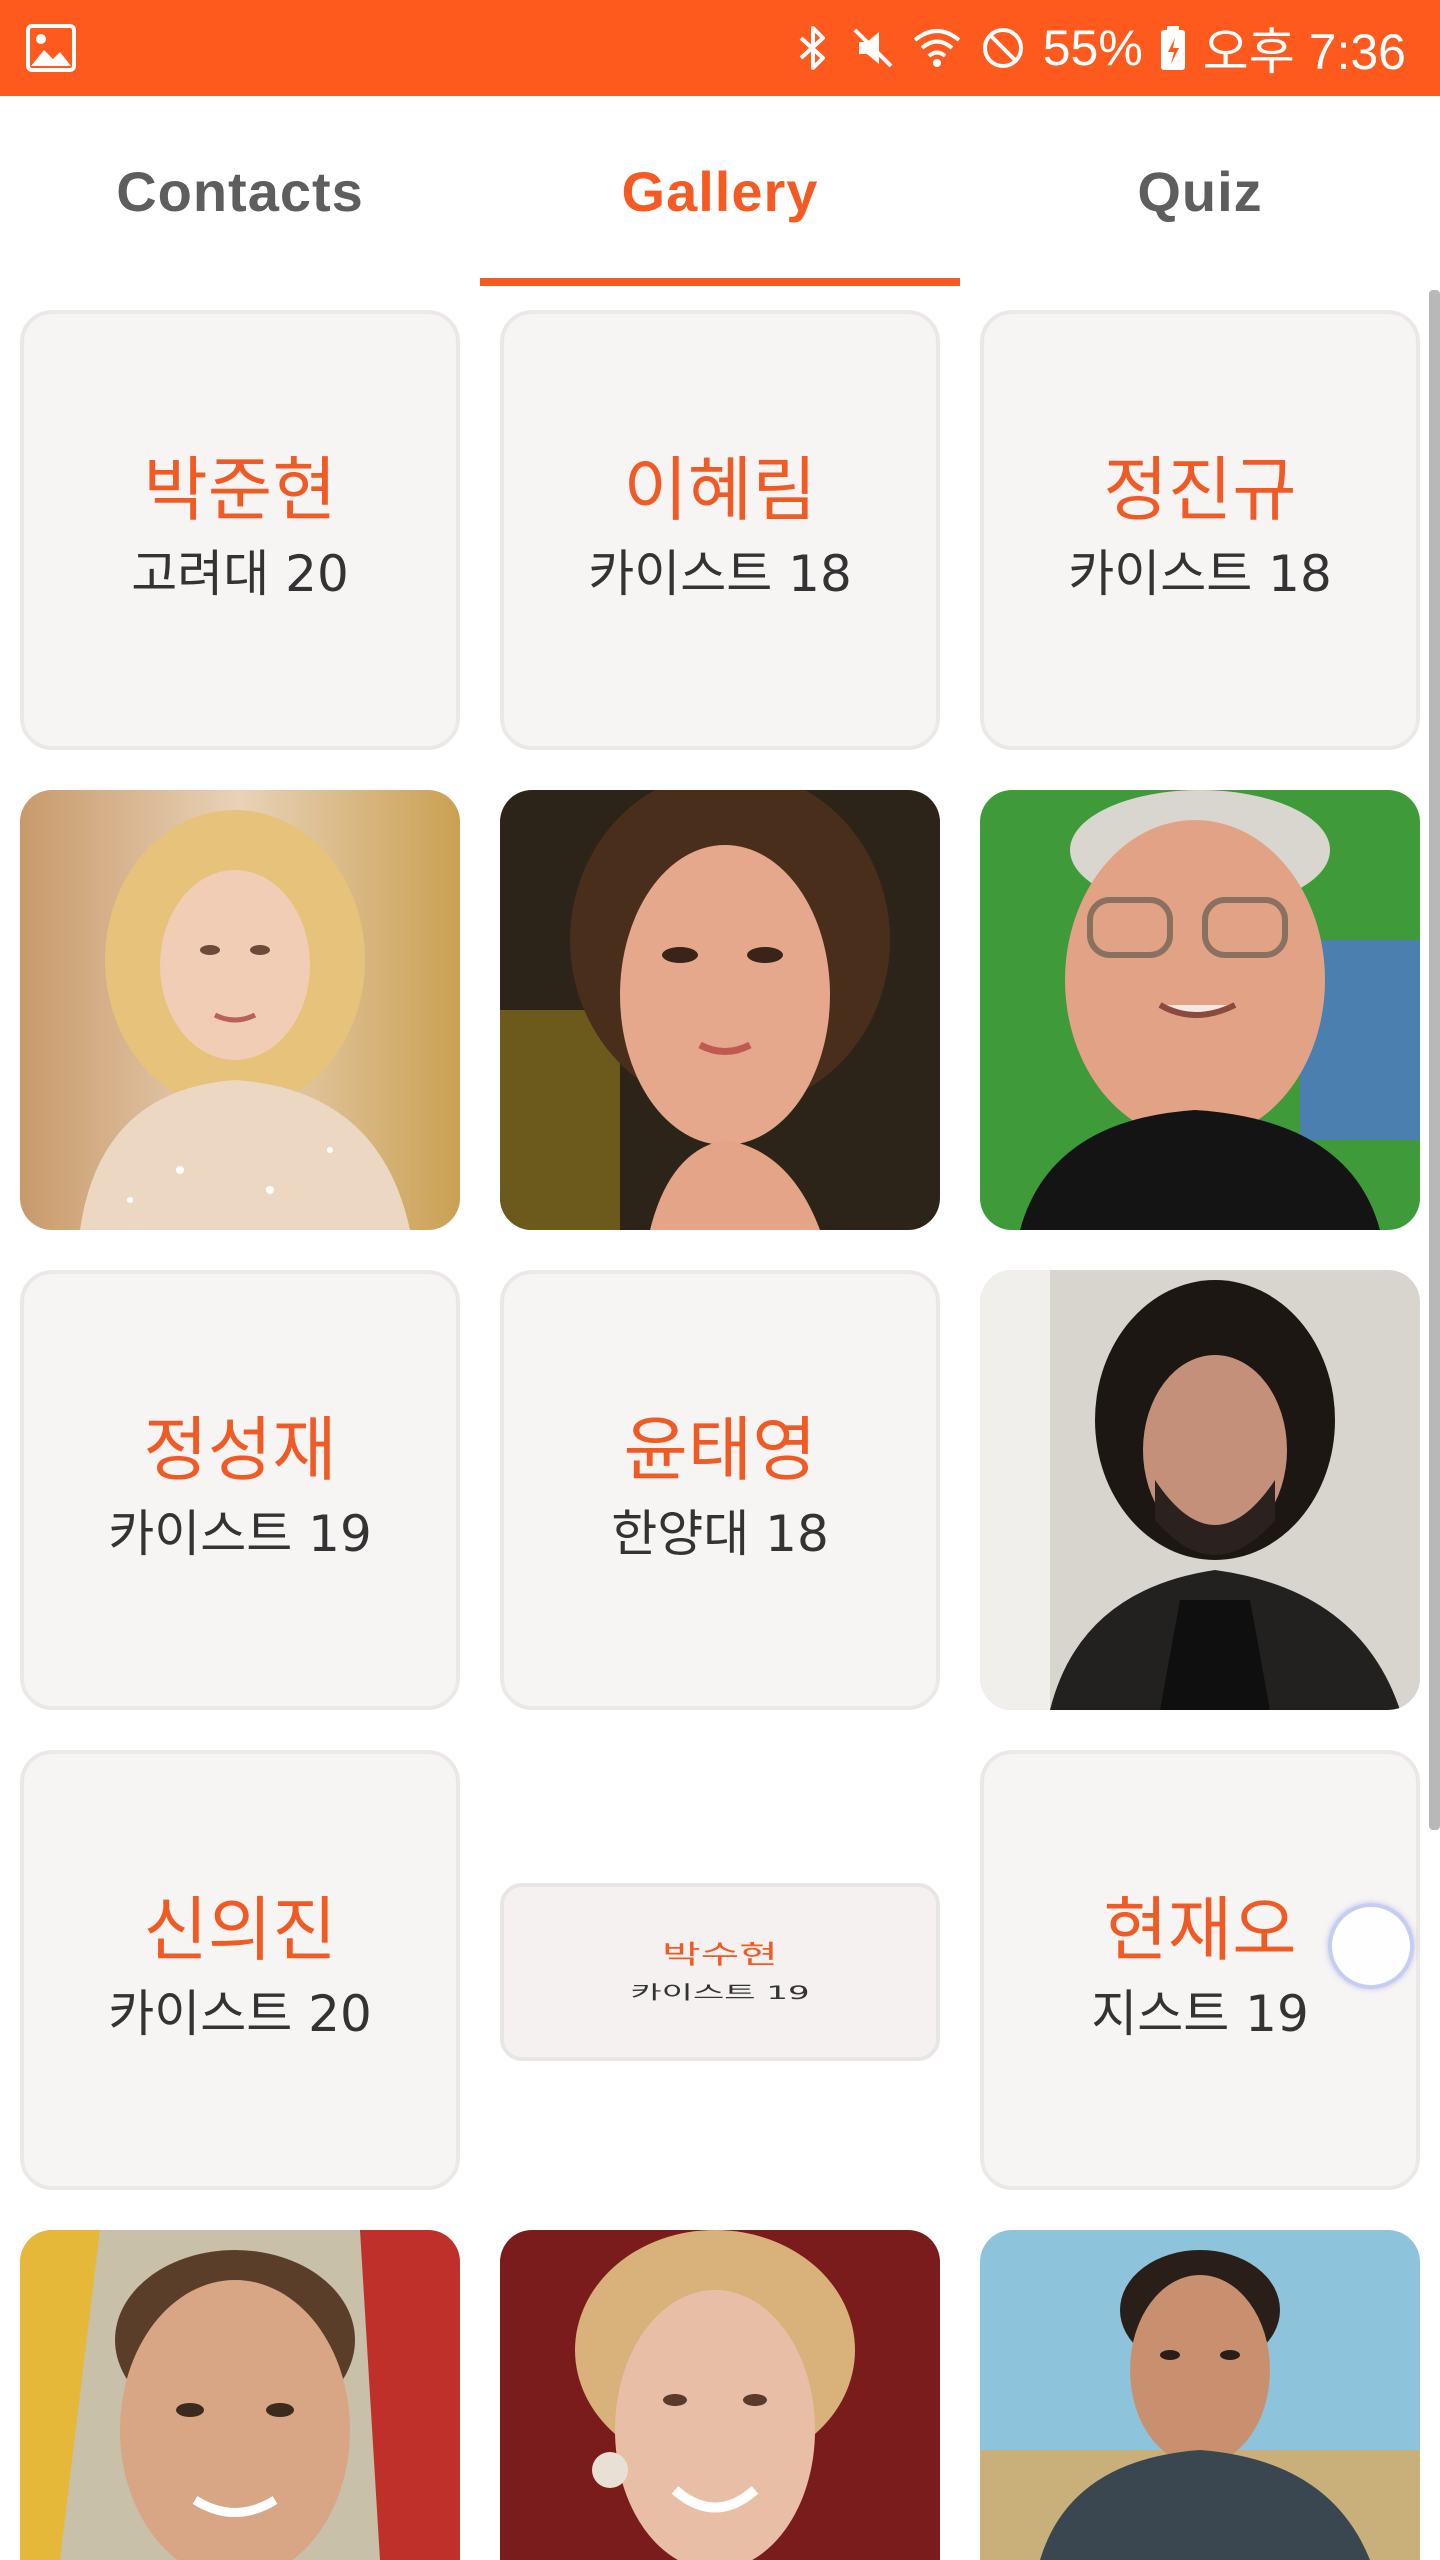 Image resolution: width=1440 pixels, height=2560 pixels. I want to click on gallery-card-flipping: 박수현 카이스트 19, so click(720, 1972).